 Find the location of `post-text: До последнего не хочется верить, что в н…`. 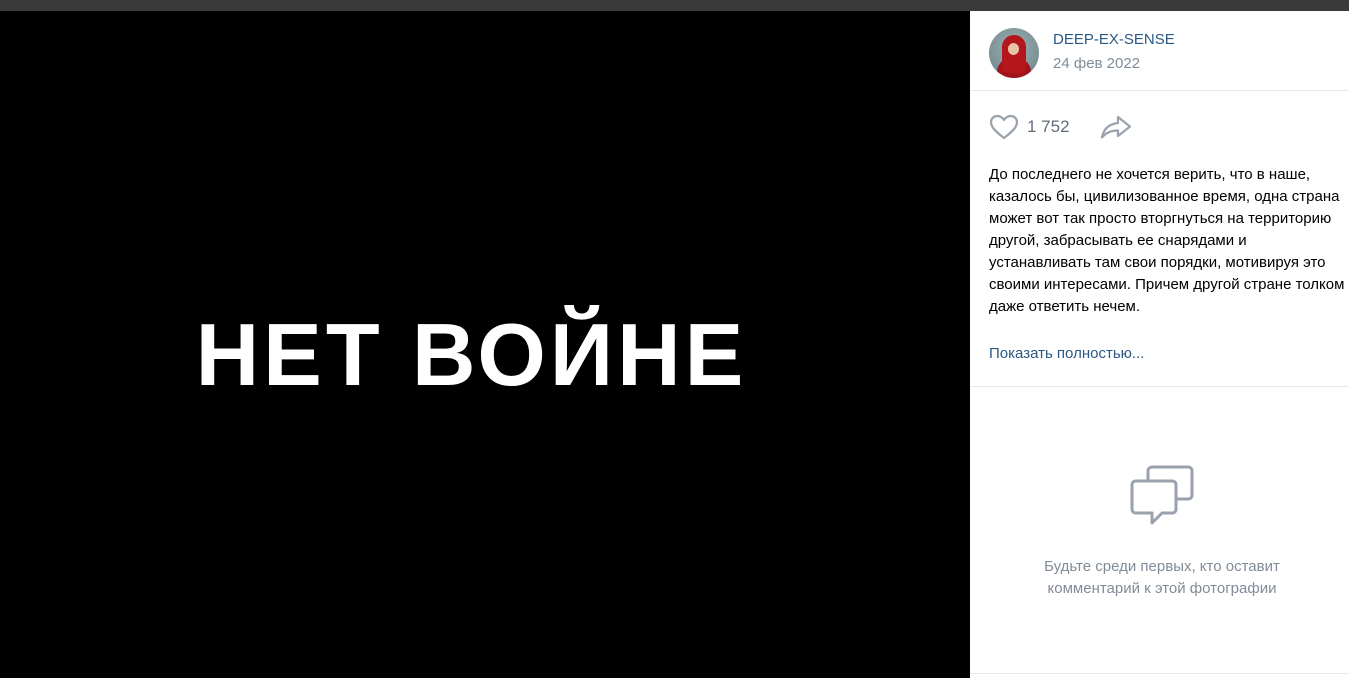

post-text: До последнего не хочется верить, что в н… is located at coordinates (1167, 240).